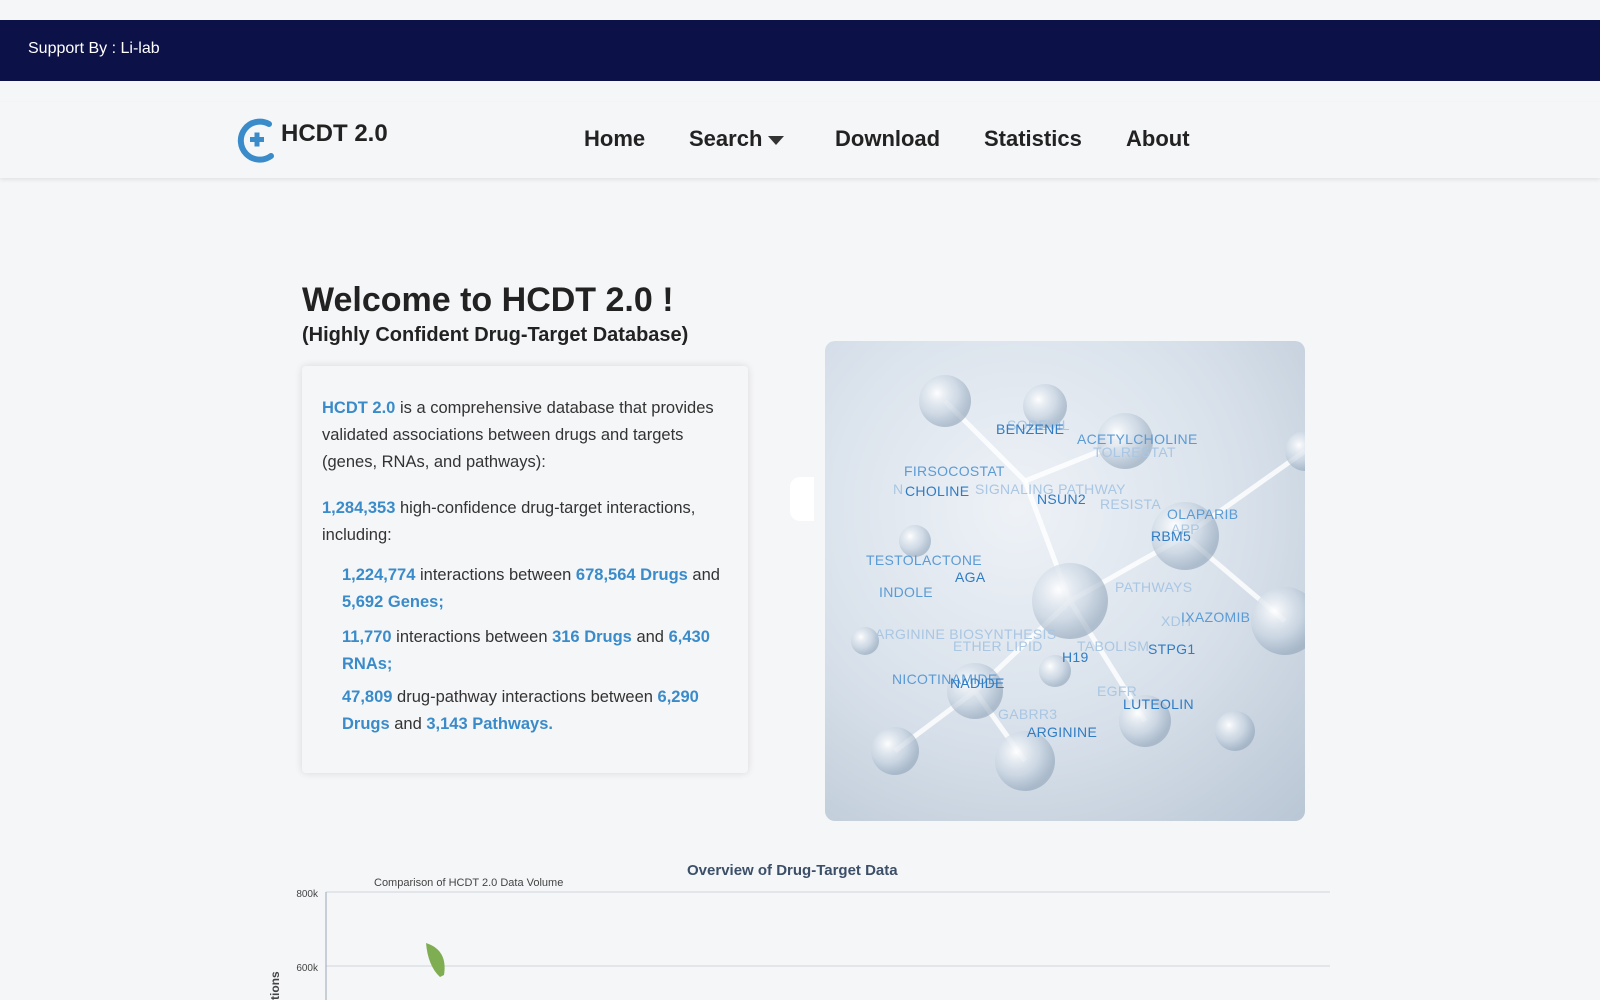 The width and height of the screenshot is (1600, 1000). I want to click on page-subtitle: (Highly Confident Drug-Target Database), so click(495, 335).